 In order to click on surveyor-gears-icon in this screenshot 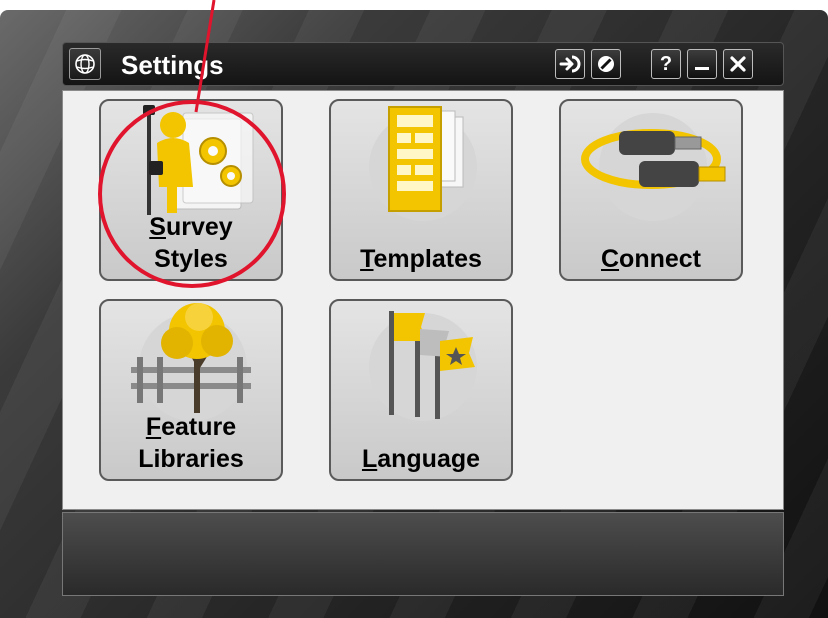, I will do `click(198, 160)`.